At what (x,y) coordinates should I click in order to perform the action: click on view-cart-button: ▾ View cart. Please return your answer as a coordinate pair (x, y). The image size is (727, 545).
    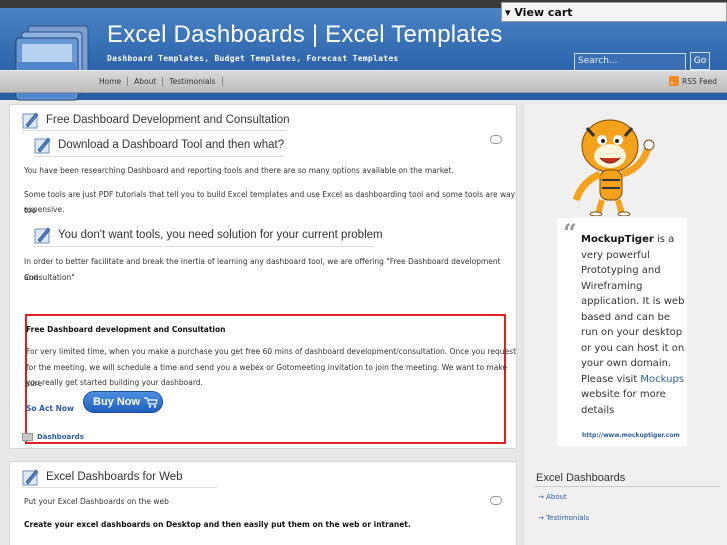
    Looking at the image, I should click on (614, 12).